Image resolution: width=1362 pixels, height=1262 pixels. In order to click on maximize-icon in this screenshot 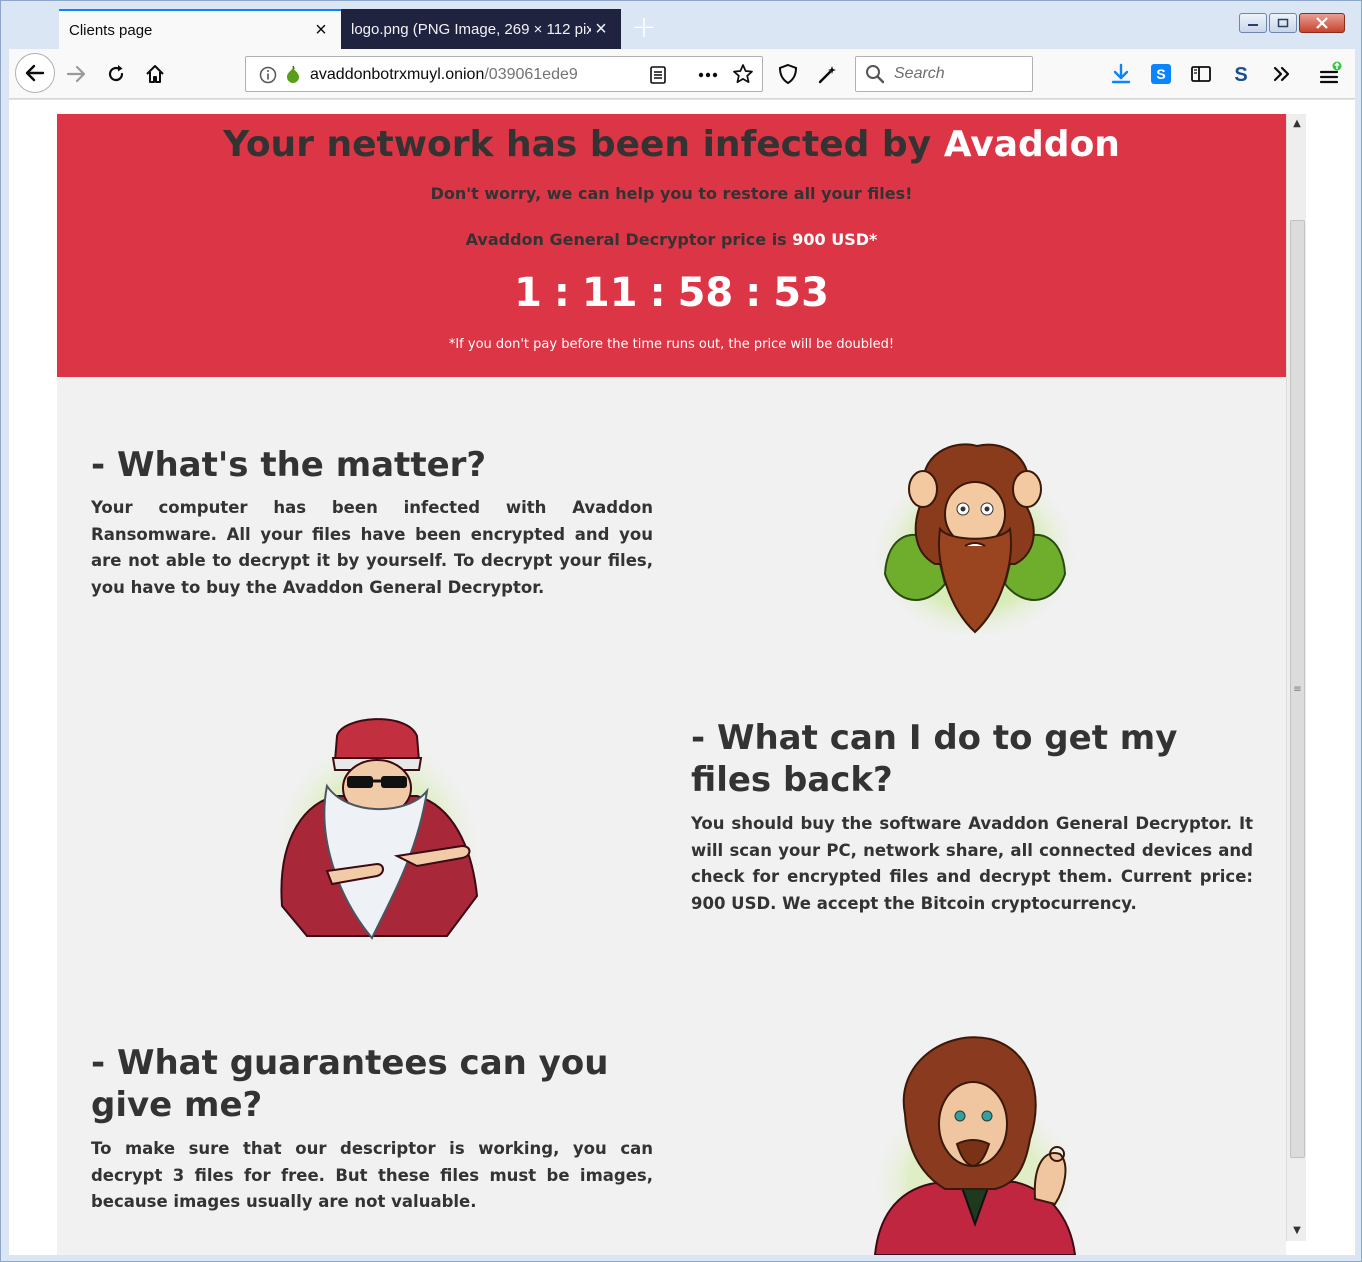, I will do `click(1283, 23)`.